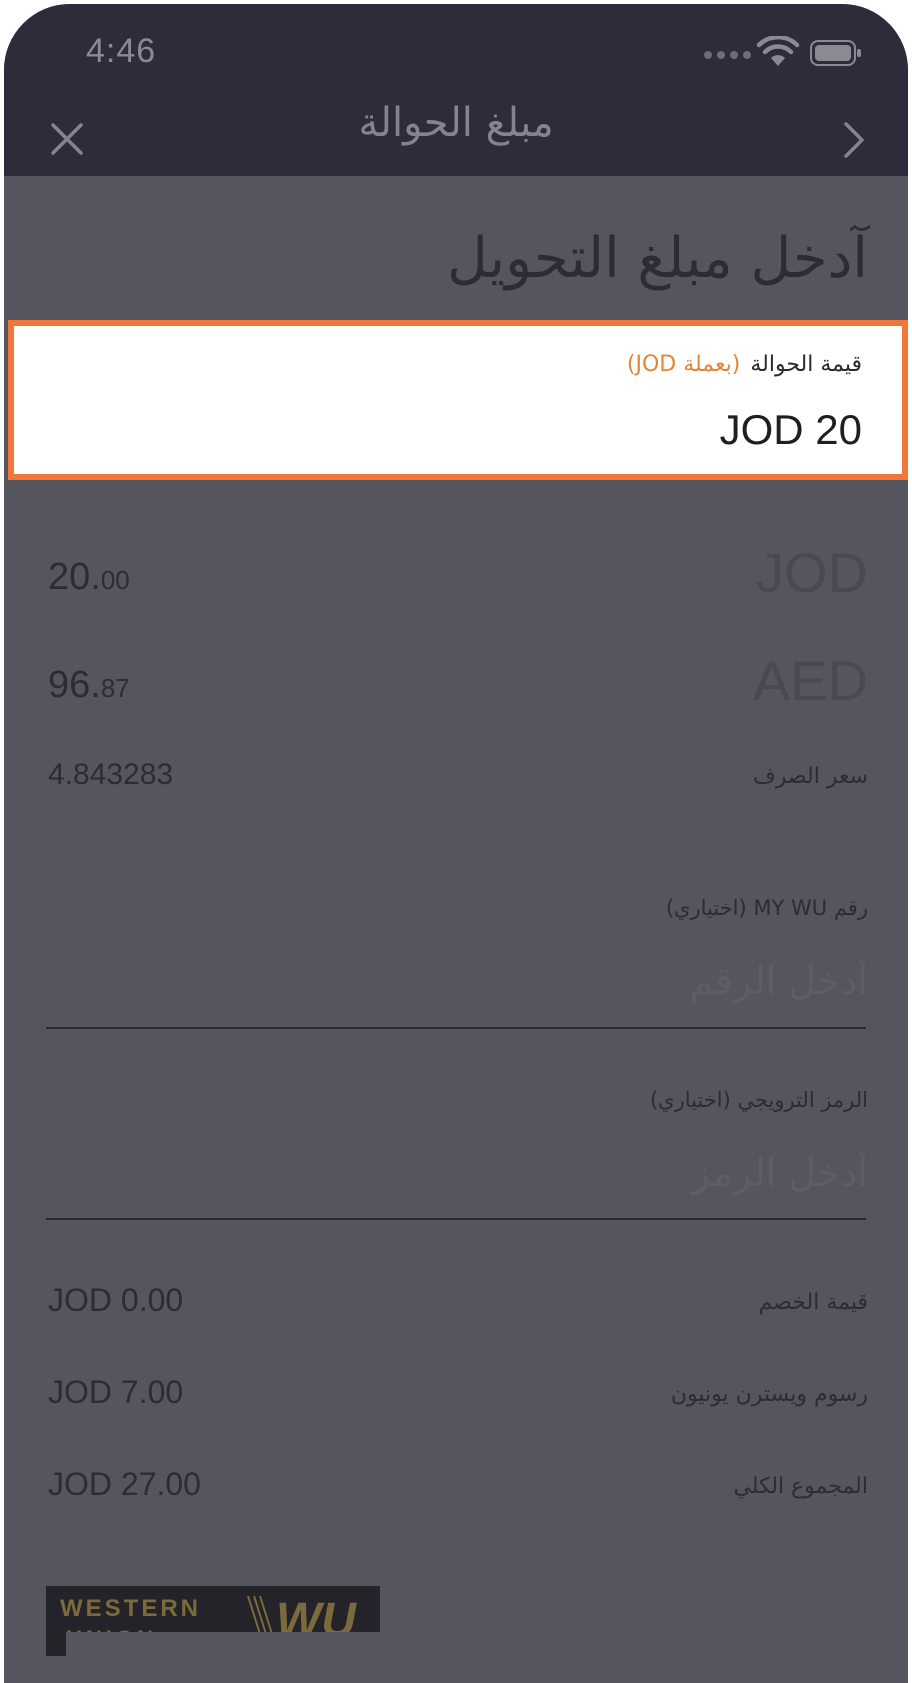  What do you see at coordinates (835, 53) in the screenshot?
I see `battery-icon` at bounding box center [835, 53].